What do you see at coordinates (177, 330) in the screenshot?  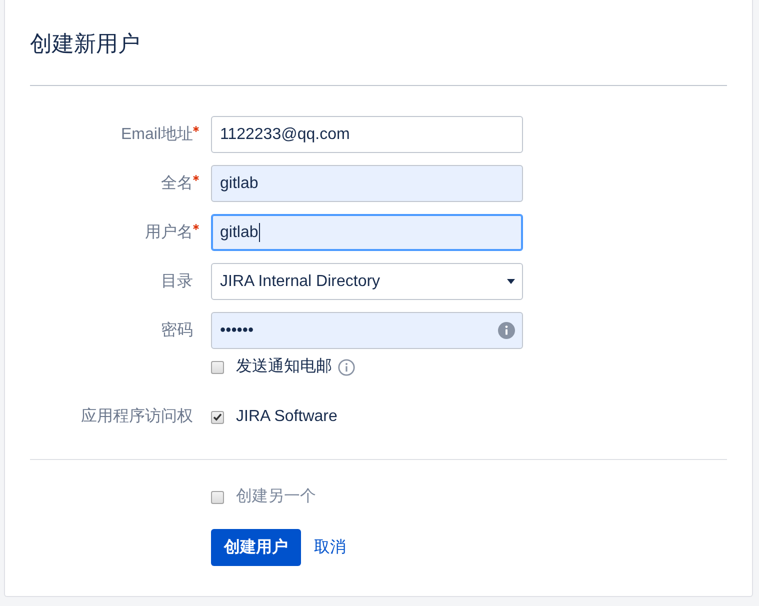 I see `field-label: 密码` at bounding box center [177, 330].